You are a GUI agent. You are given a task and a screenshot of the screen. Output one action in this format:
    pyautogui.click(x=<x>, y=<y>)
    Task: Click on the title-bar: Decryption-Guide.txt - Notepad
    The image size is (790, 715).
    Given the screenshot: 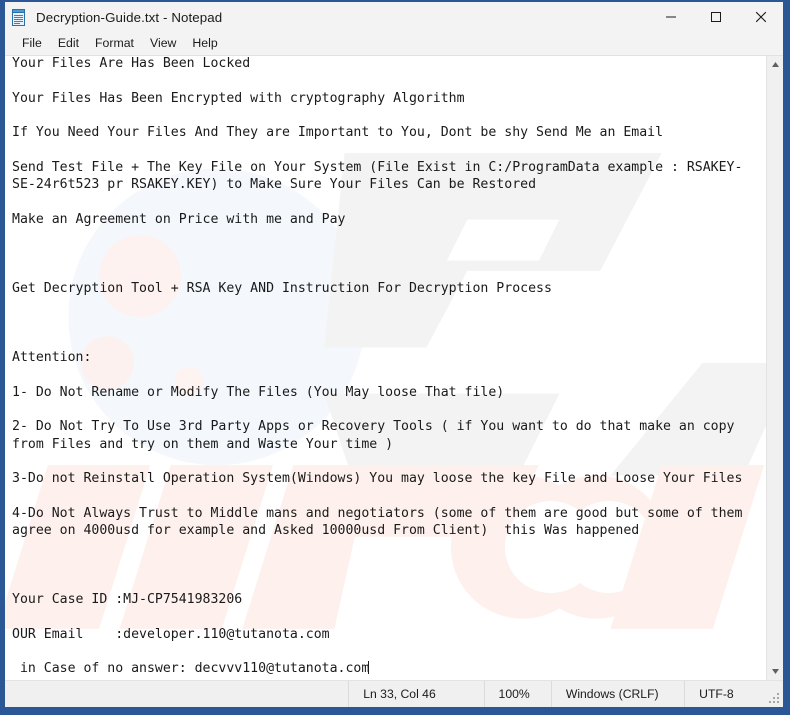 What is the action you would take?
    pyautogui.click(x=394, y=17)
    